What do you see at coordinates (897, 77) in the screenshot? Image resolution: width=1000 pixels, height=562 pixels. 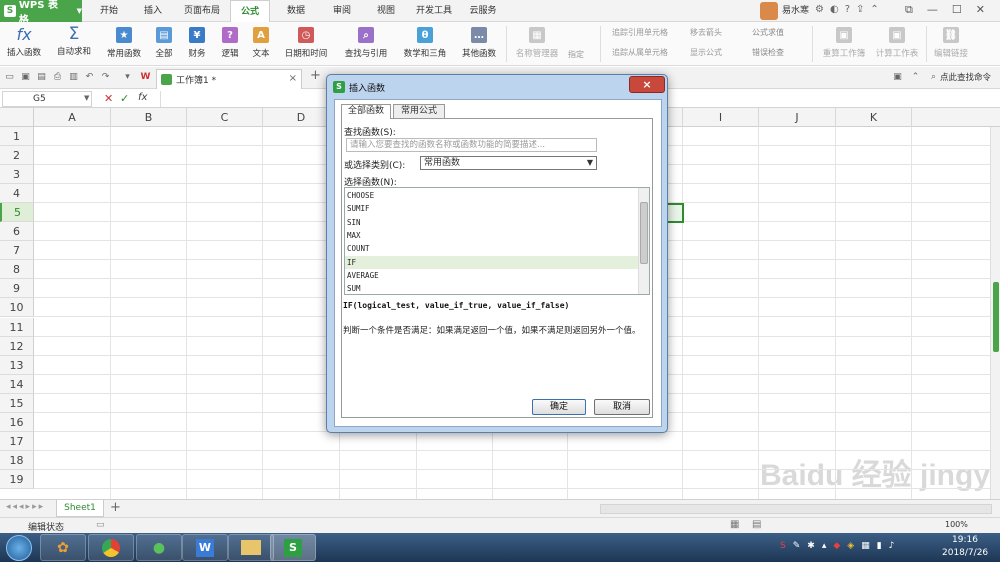 I see `feedback-icon: ▣` at bounding box center [897, 77].